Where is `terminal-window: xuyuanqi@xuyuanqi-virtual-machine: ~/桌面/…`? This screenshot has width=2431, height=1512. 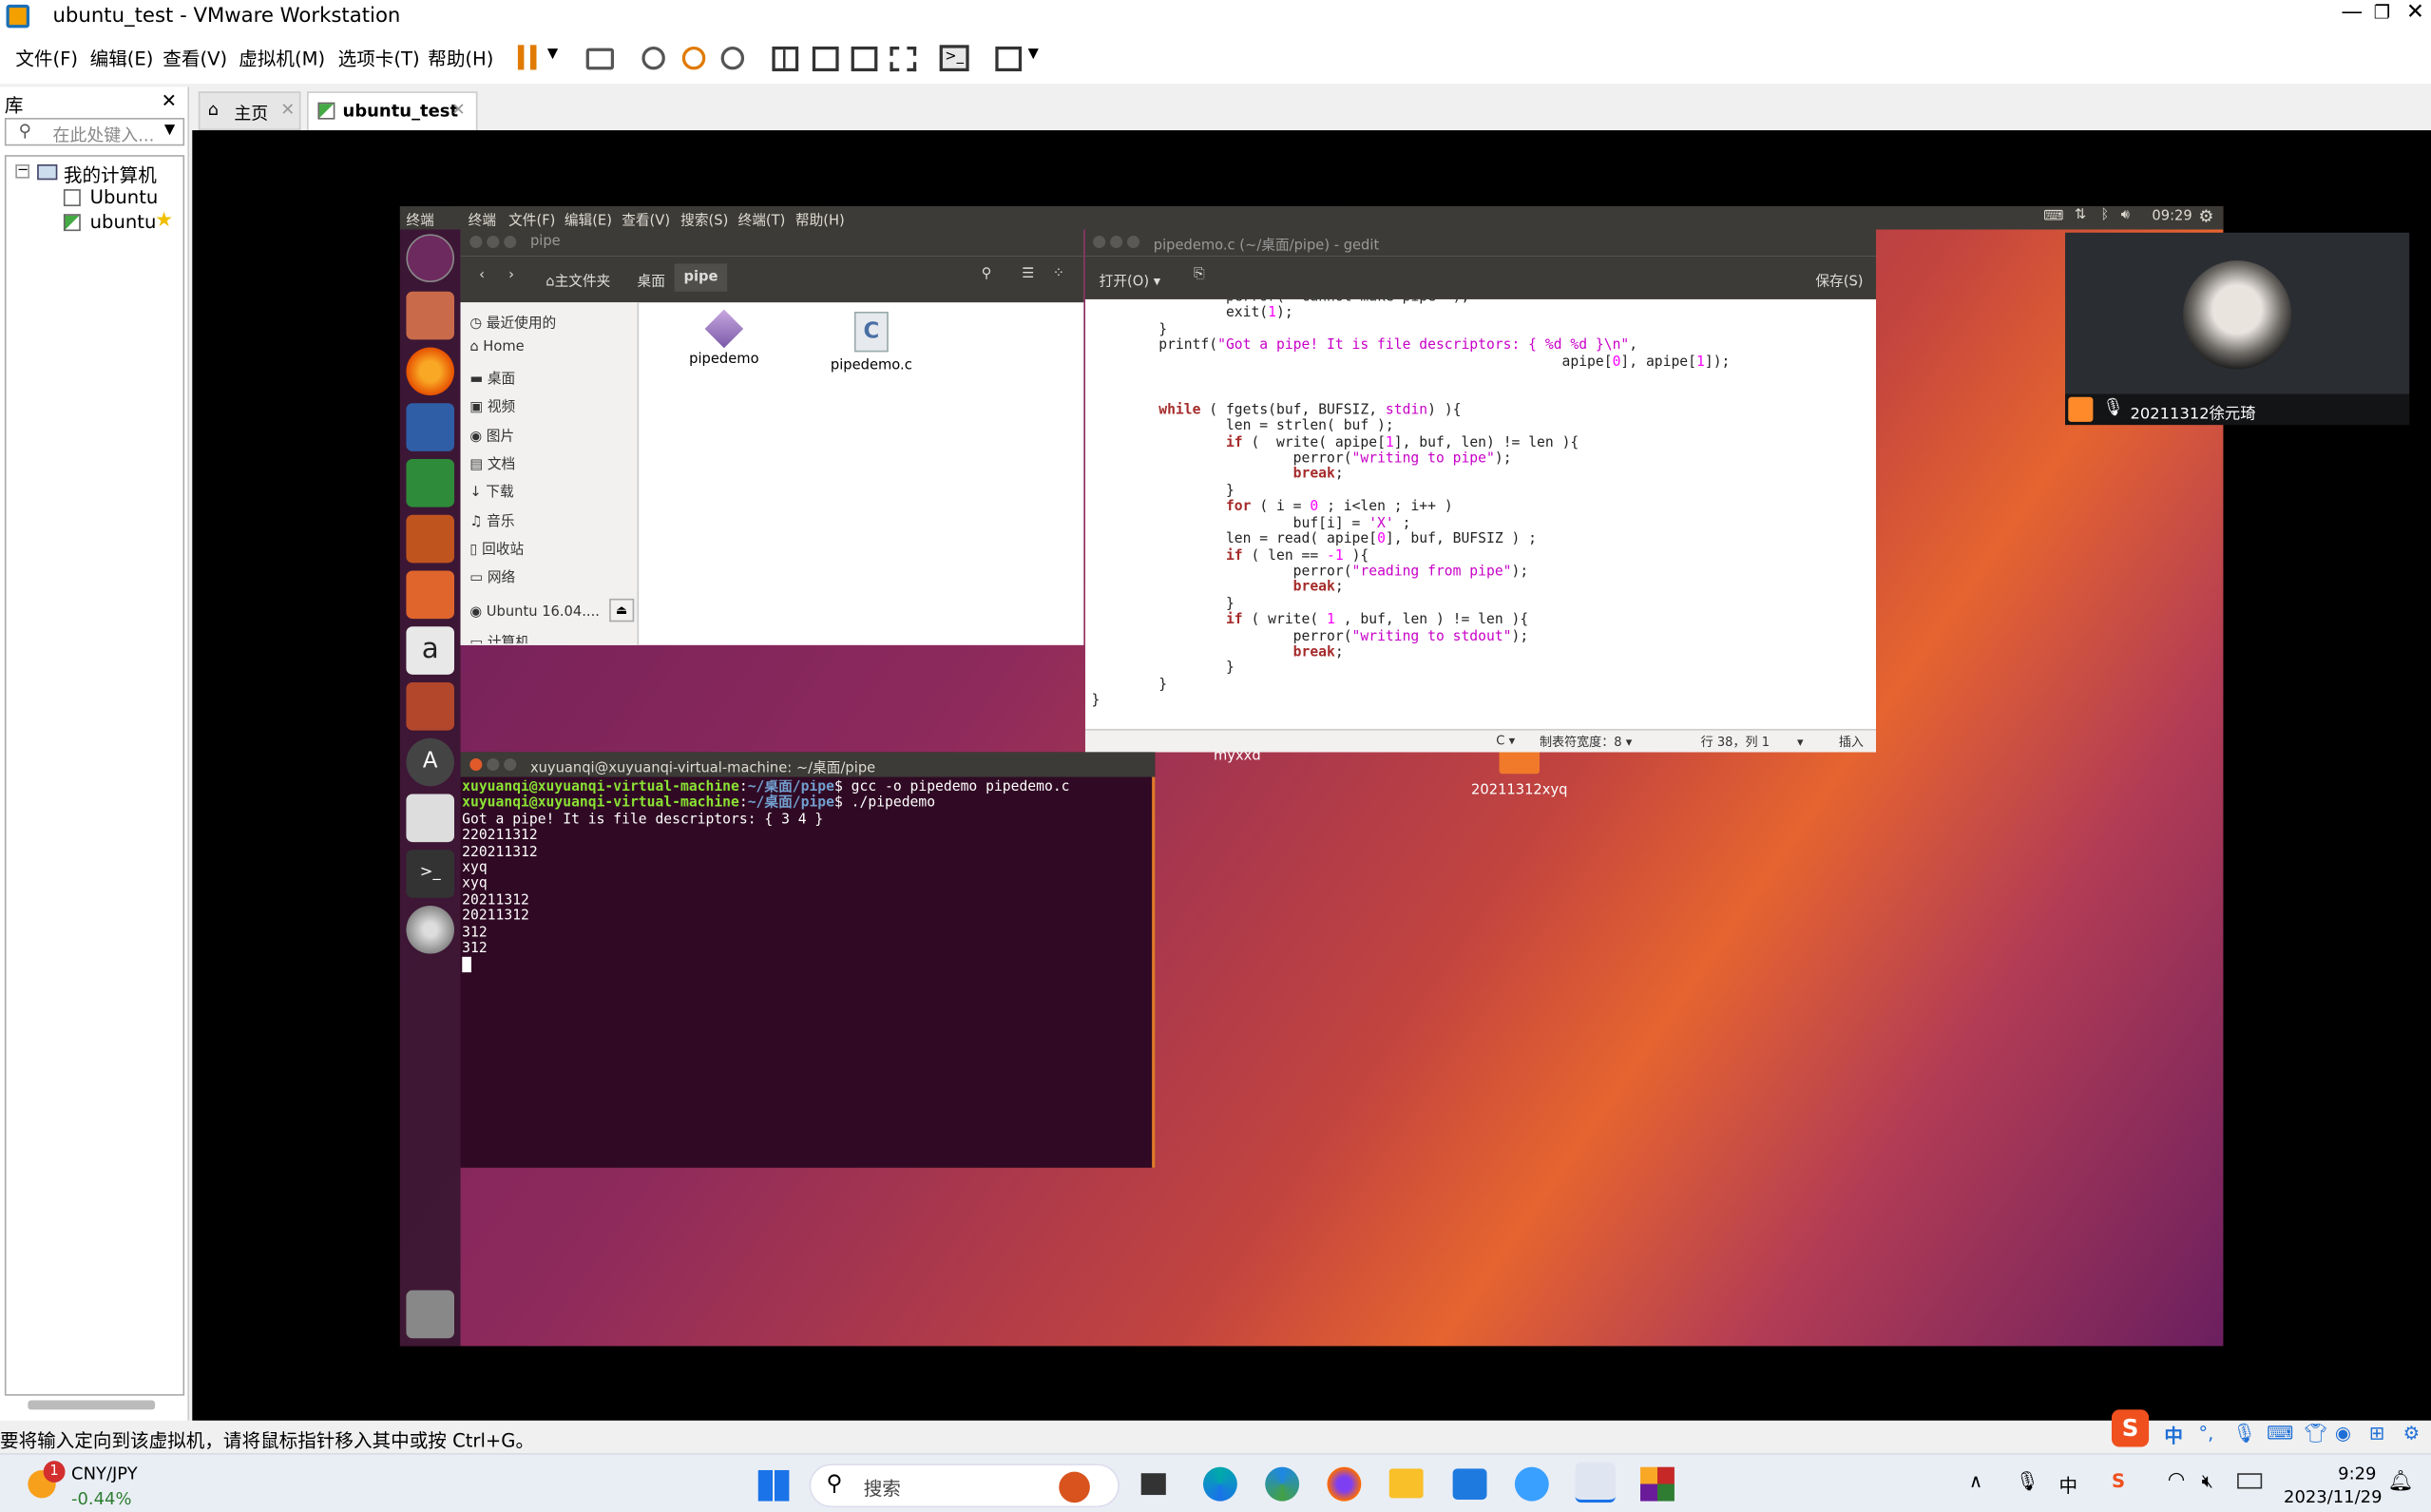 terminal-window: xuyuanqi@xuyuanqi-virtual-machine: ~/桌面/… is located at coordinates (808, 960).